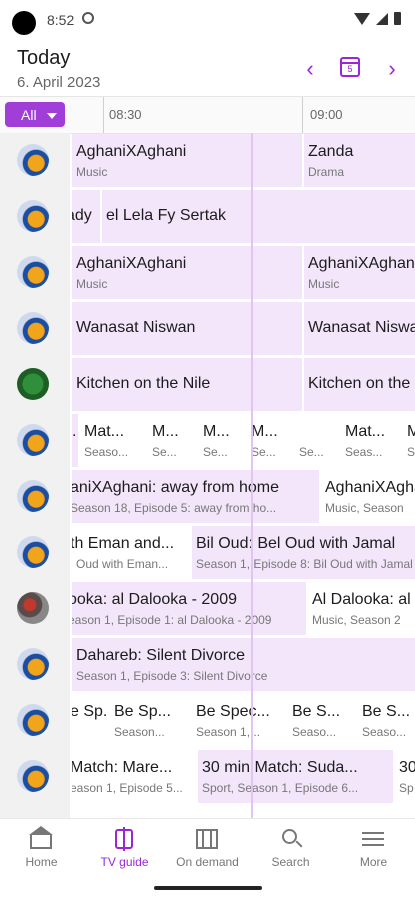 Image resolution: width=415 pixels, height=900 pixels. Describe the element at coordinates (362, 18) in the screenshot. I see `wifi-icon` at that location.